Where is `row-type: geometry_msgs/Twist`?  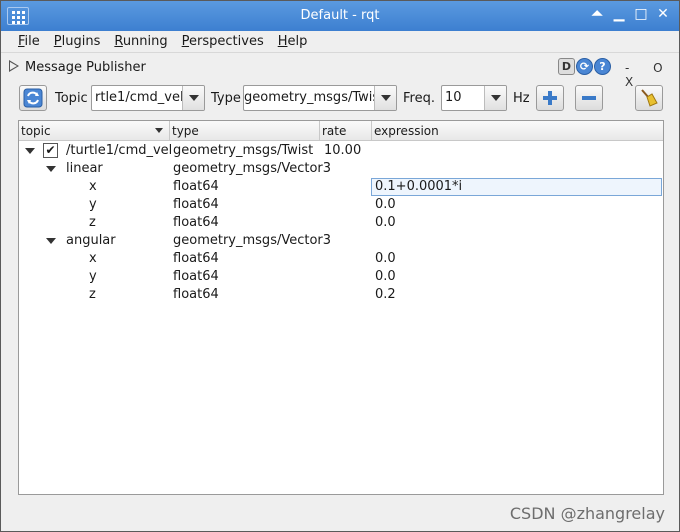
row-type: geometry_msgs/Twist is located at coordinates (243, 150).